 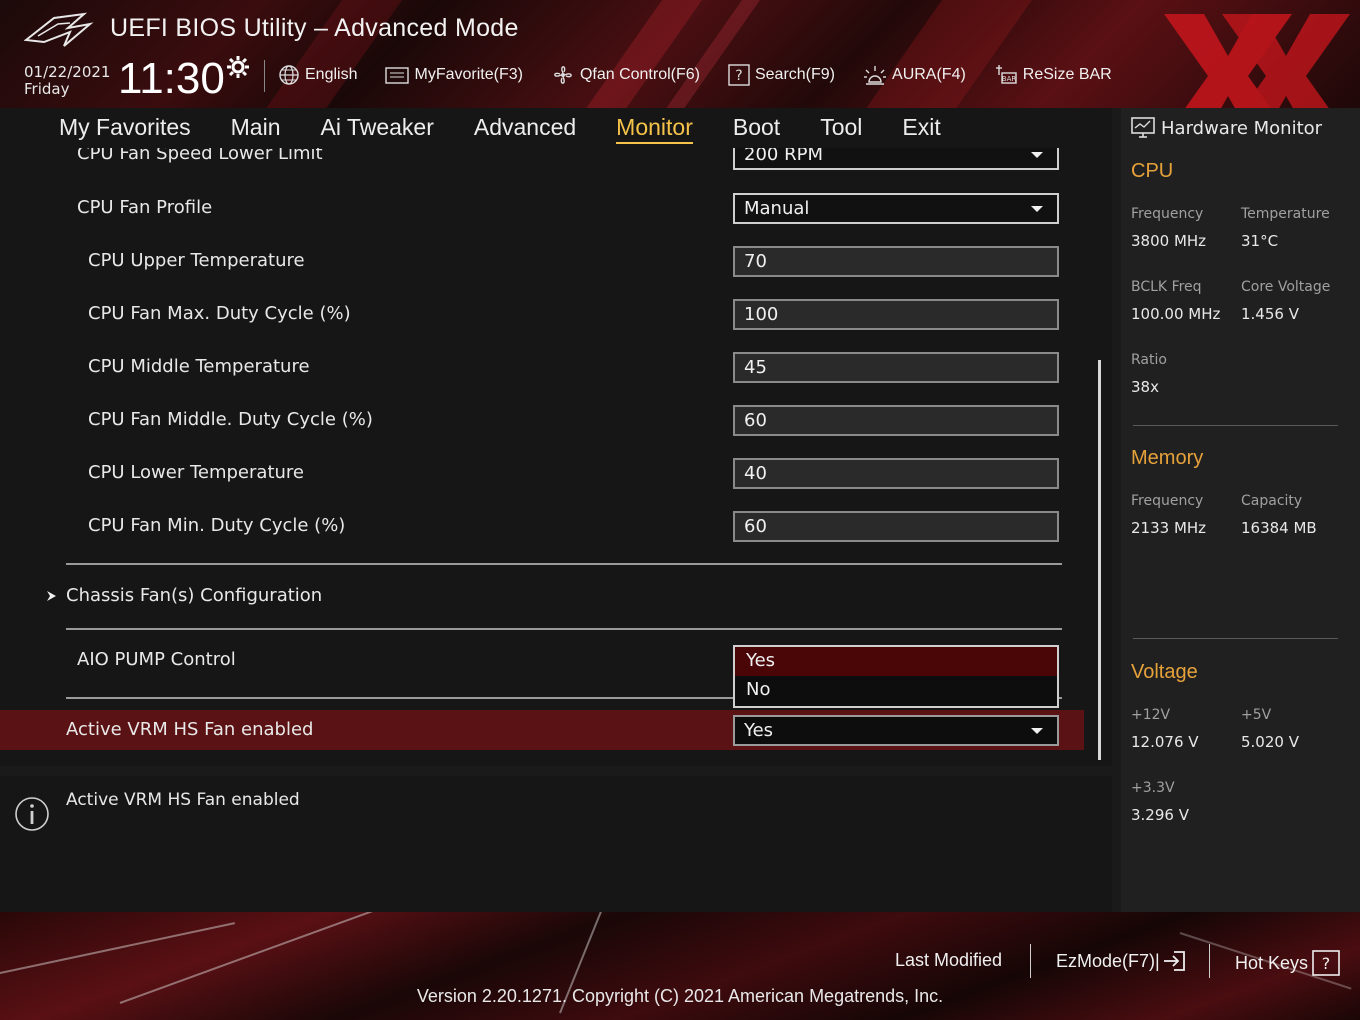 I want to click on tab-ai-tweaker: Ai Tweaker, so click(x=377, y=128).